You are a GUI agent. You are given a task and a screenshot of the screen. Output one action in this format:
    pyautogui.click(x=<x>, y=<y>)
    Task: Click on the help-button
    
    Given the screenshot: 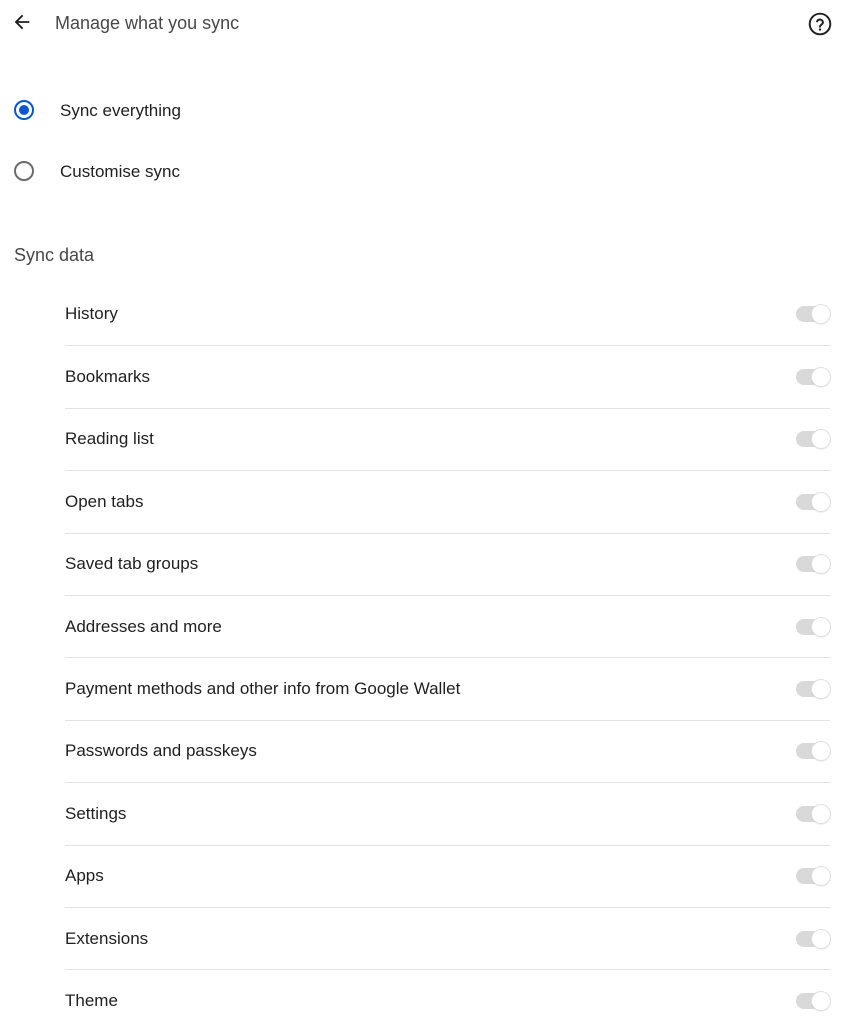 What is the action you would take?
    pyautogui.click(x=820, y=24)
    